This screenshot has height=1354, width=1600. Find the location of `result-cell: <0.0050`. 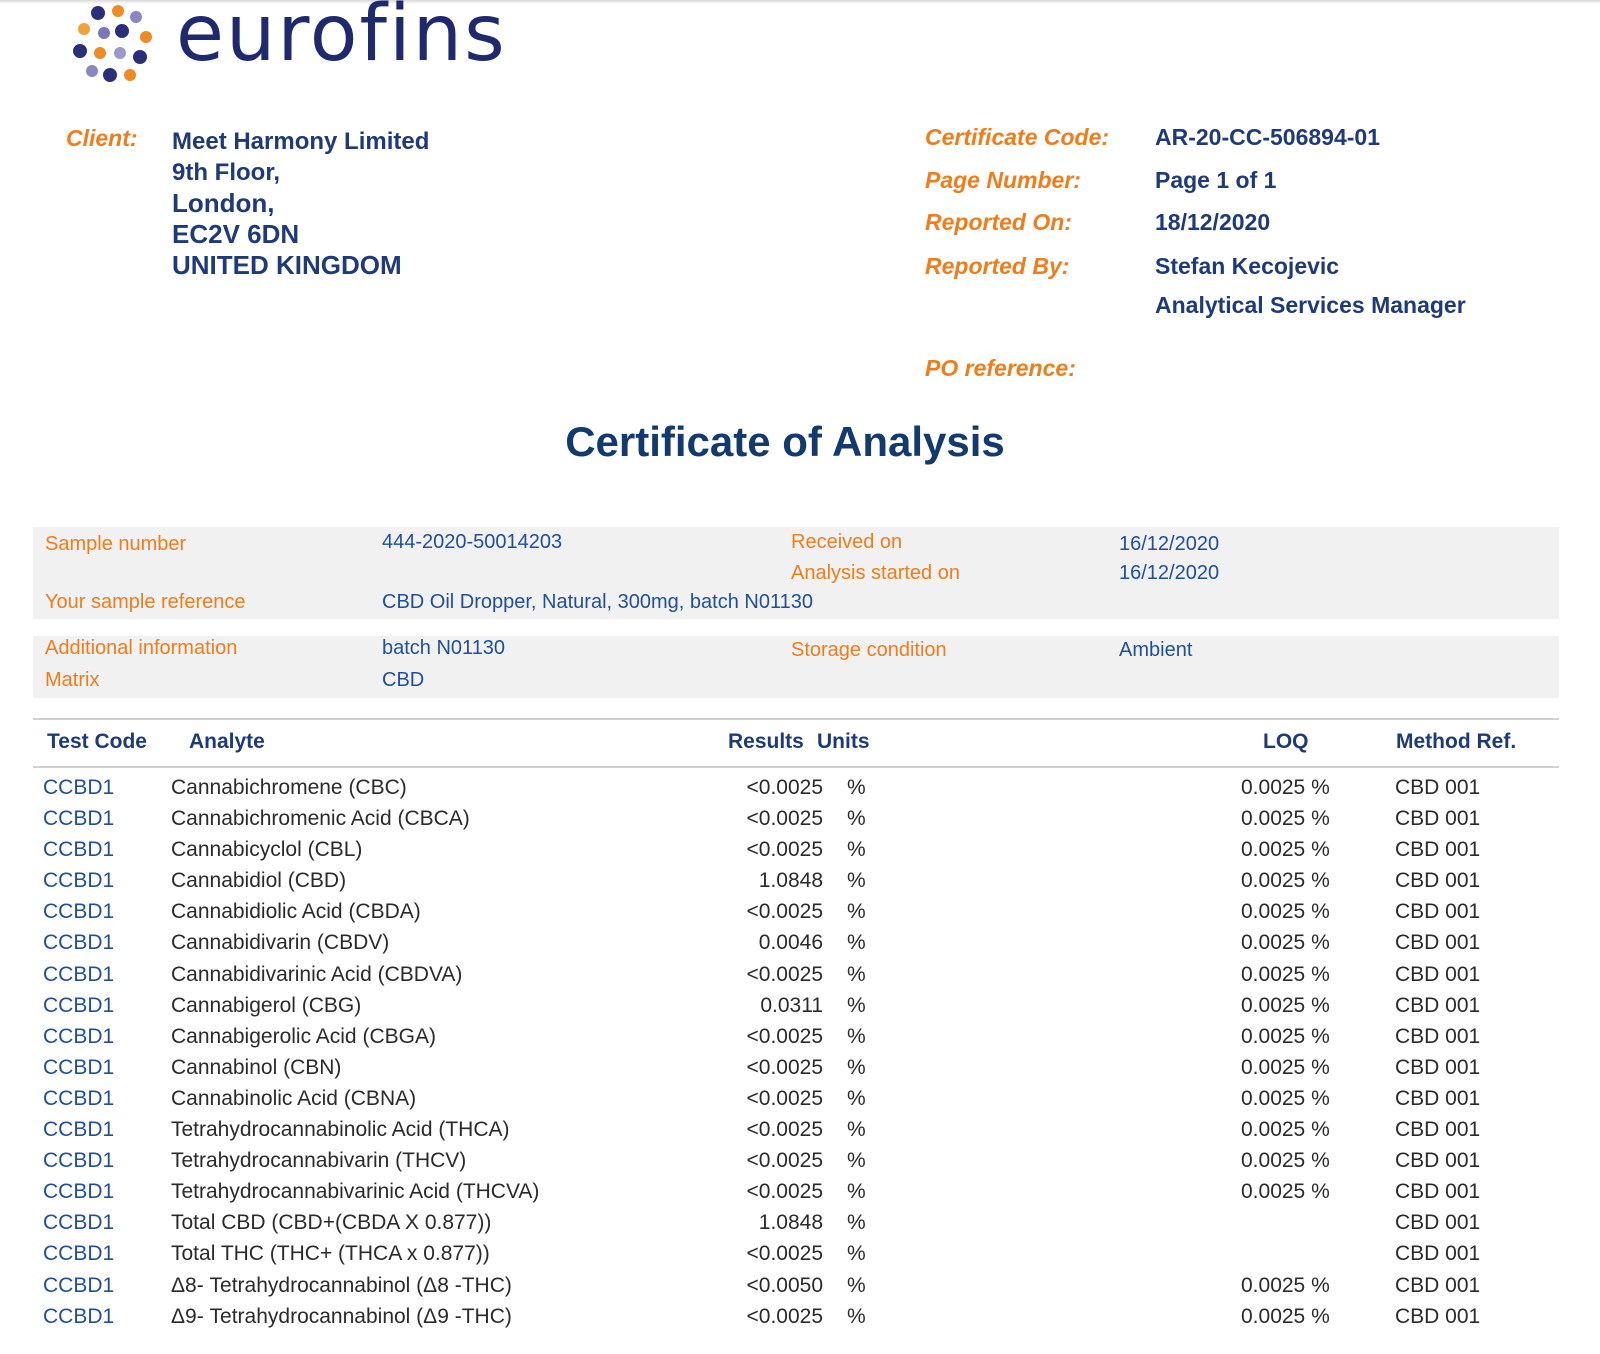

result-cell: <0.0050 is located at coordinates (785, 1285).